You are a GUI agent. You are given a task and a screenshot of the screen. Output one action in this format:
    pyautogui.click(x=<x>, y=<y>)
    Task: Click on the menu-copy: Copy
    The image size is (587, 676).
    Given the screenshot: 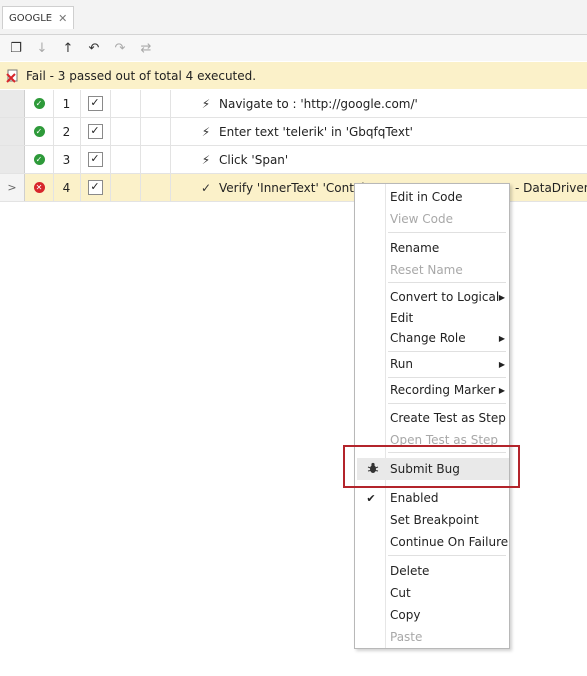 What is the action you would take?
    pyautogui.click(x=433, y=615)
    